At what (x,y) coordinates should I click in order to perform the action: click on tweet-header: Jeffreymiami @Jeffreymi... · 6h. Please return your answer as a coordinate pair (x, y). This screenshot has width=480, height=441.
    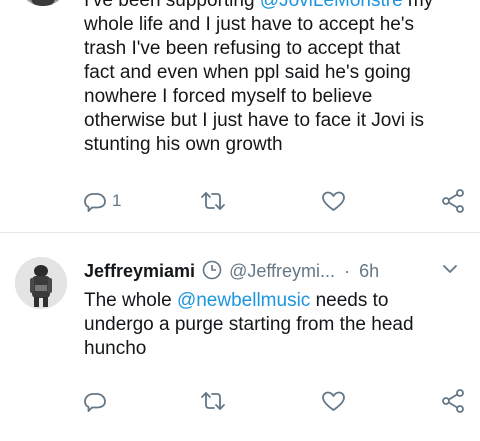
    Looking at the image, I should click on (274, 271).